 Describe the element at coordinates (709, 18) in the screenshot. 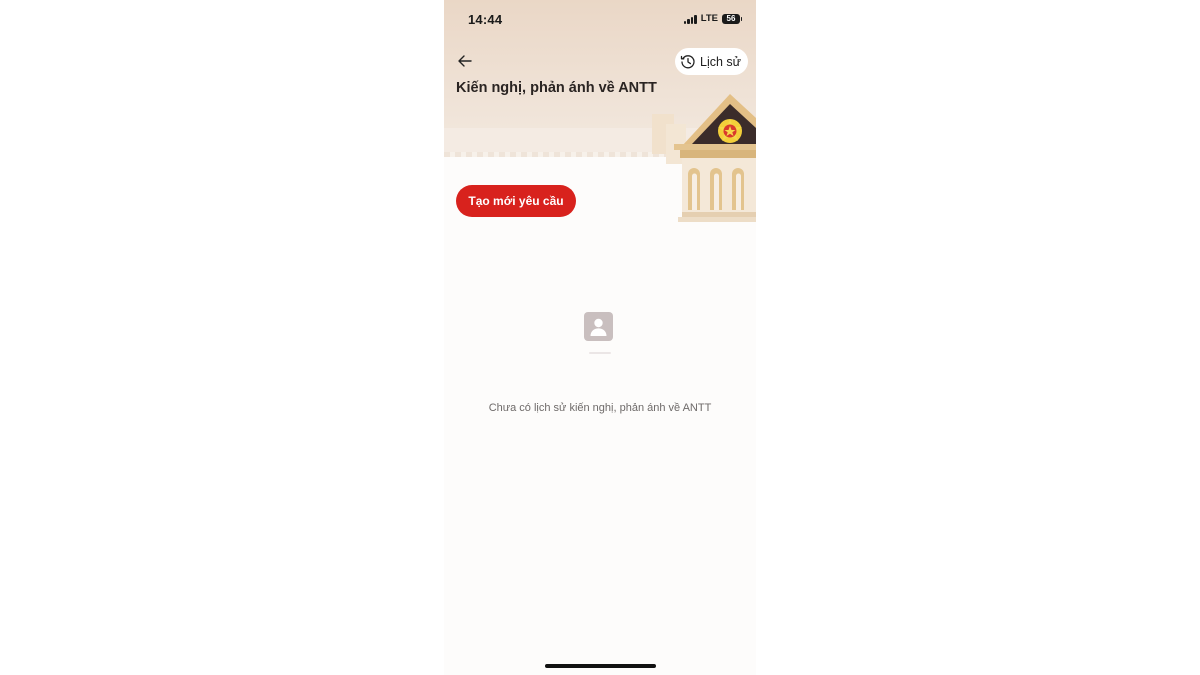

I see `network-type: LTE` at that location.